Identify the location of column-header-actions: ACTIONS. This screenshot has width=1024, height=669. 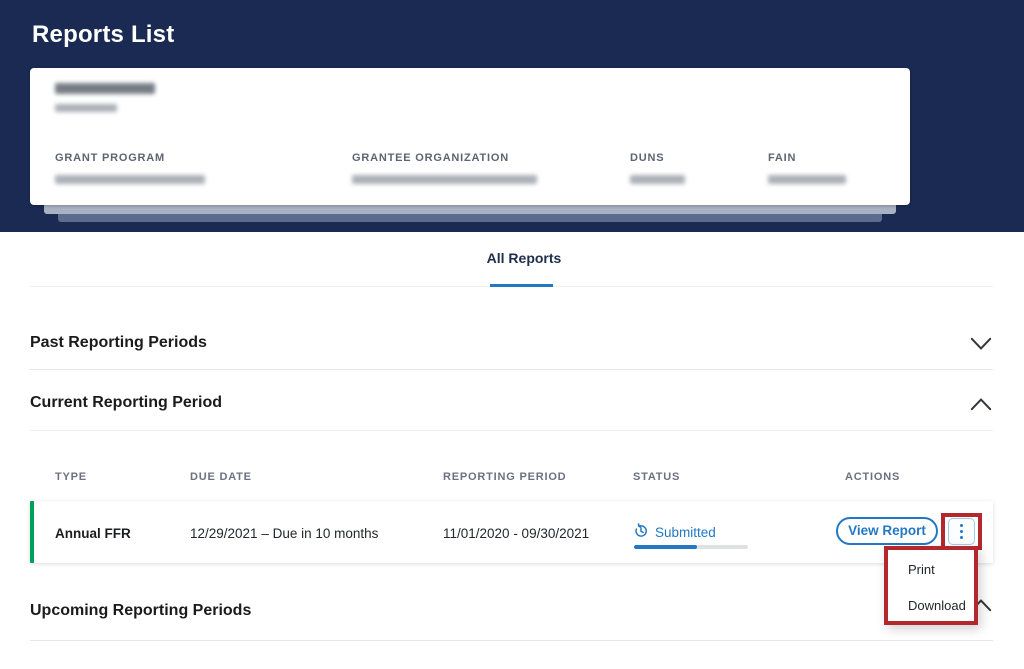
(873, 477).